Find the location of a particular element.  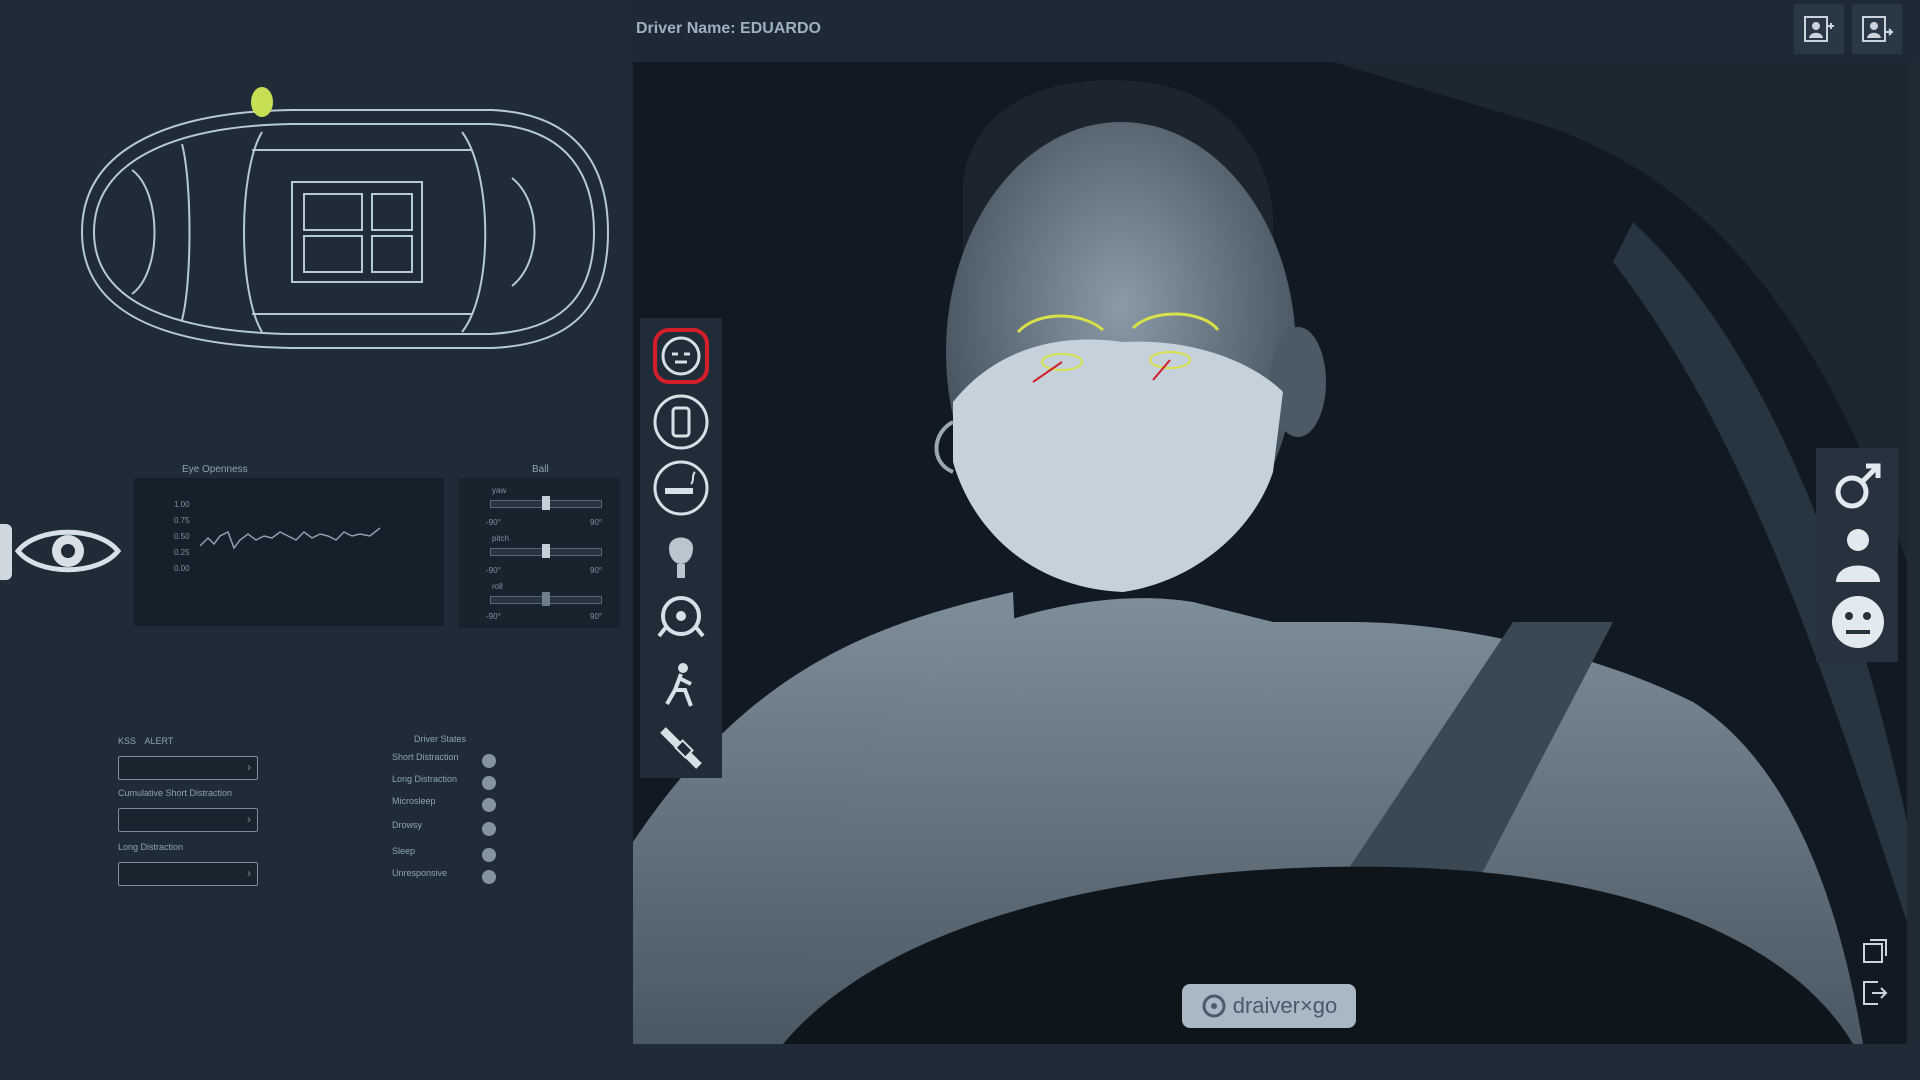

state-short-distraction: Short Distraction is located at coordinates (446, 761).